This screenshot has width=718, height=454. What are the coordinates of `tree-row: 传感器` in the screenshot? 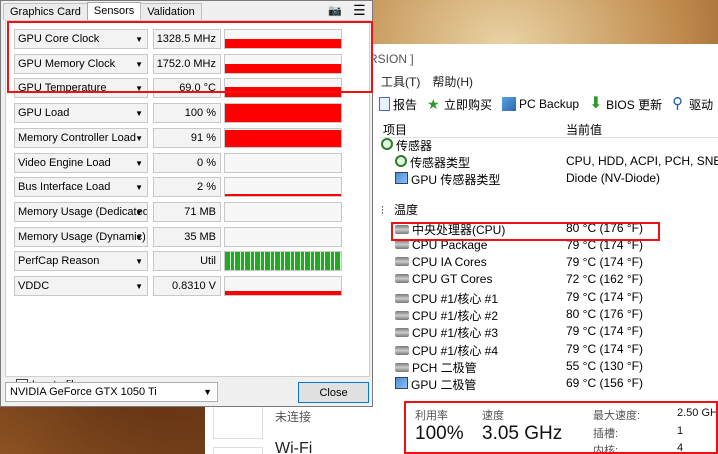 It's located at (548, 145).